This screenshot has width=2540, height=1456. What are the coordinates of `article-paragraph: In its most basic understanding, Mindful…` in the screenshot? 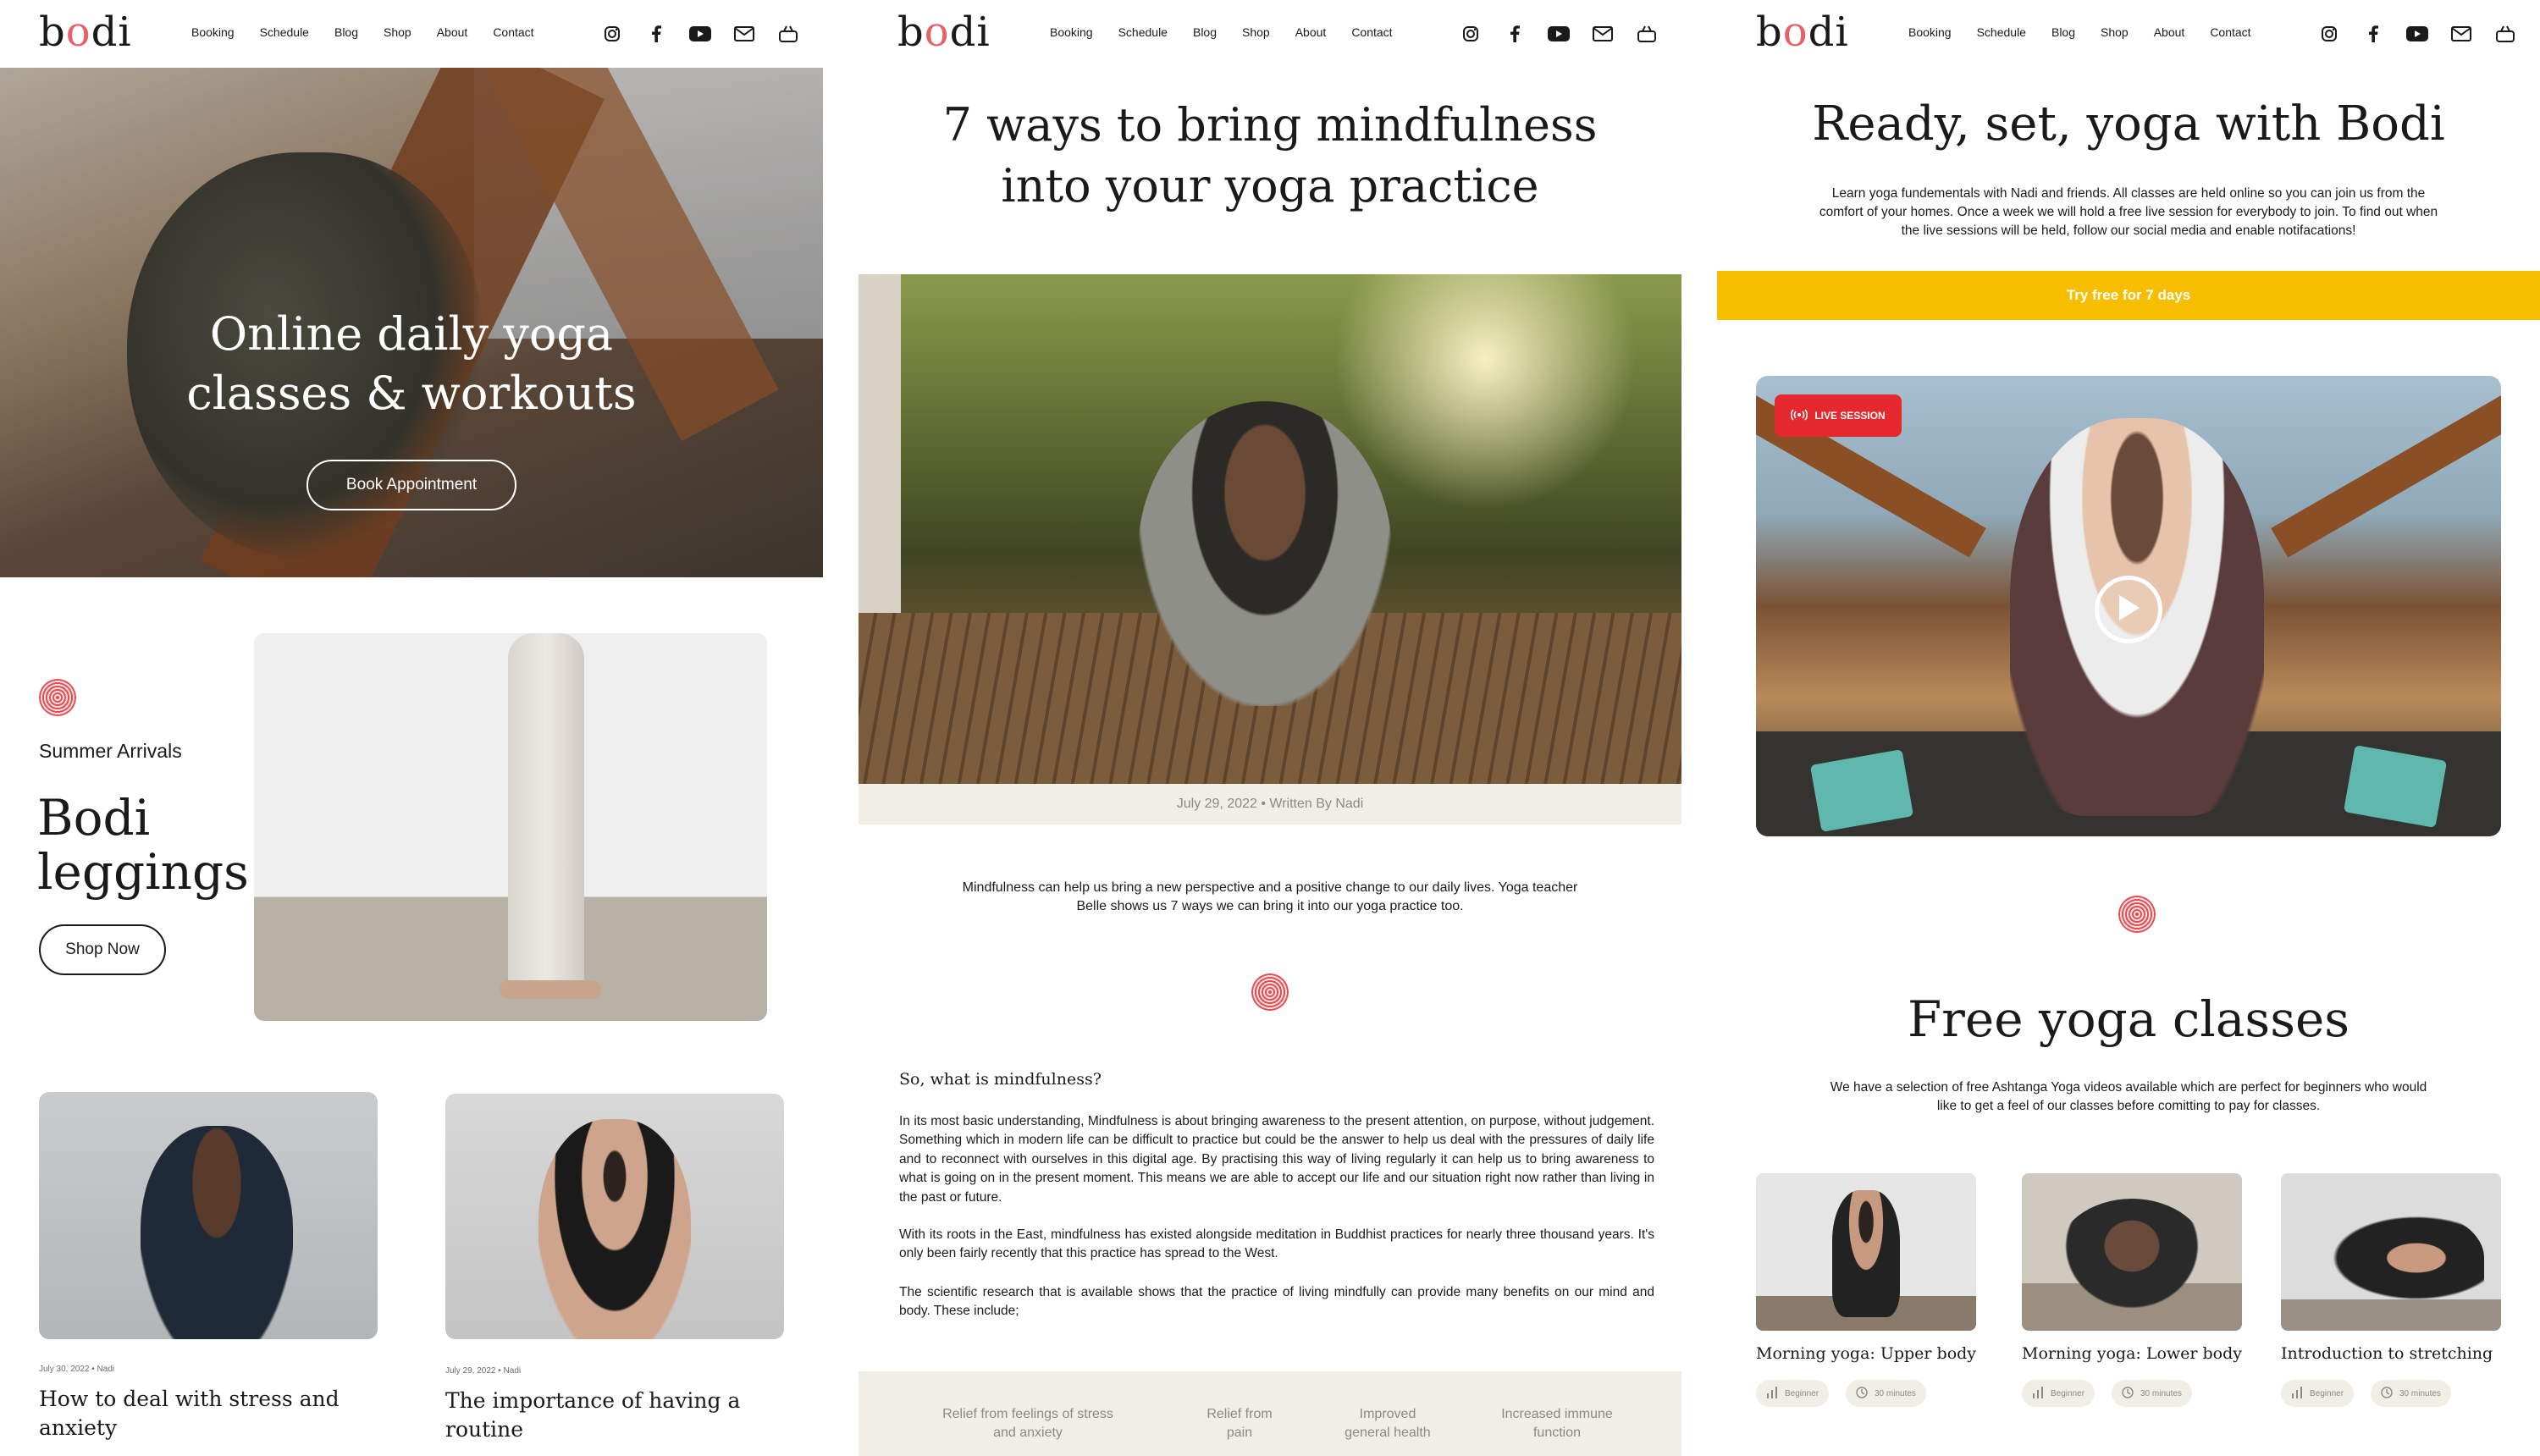 It's located at (1276, 1159).